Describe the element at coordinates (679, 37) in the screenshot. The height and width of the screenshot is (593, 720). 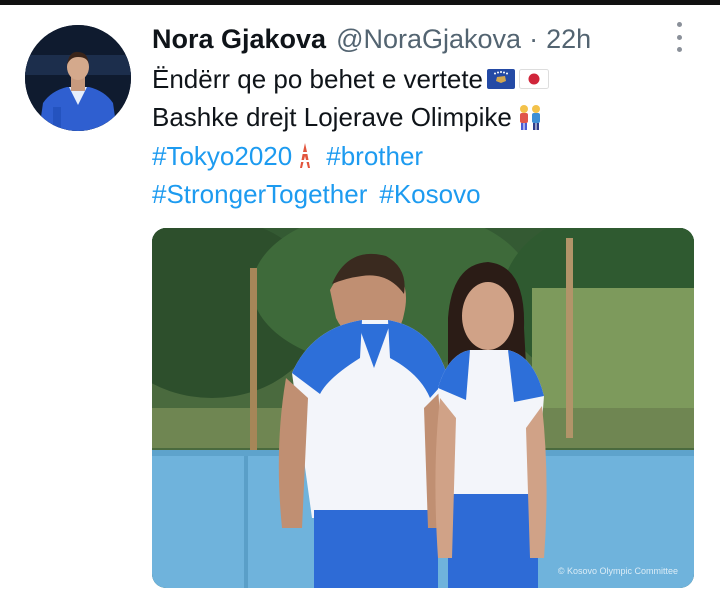
I see `more-vertical-icon` at that location.